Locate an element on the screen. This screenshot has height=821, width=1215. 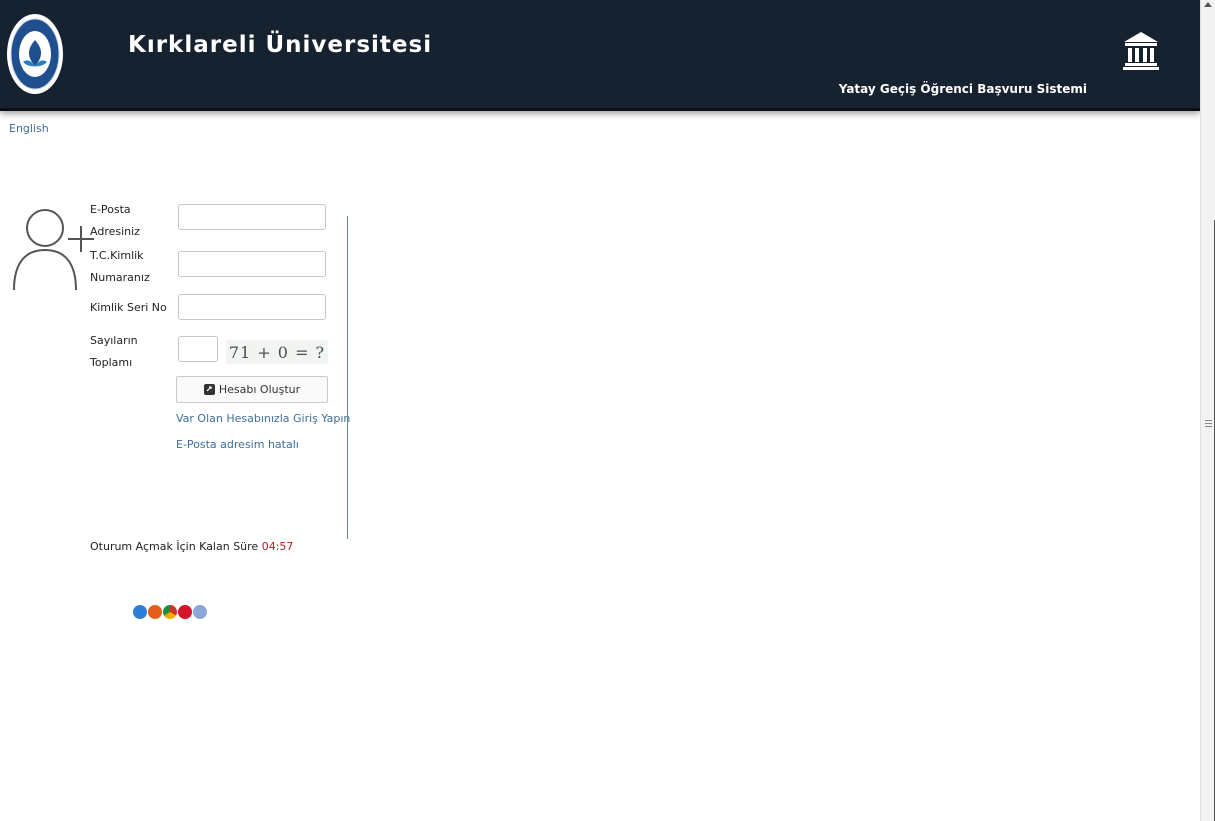
create-account-button: Hesabı Oluştur is located at coordinates (252, 389).